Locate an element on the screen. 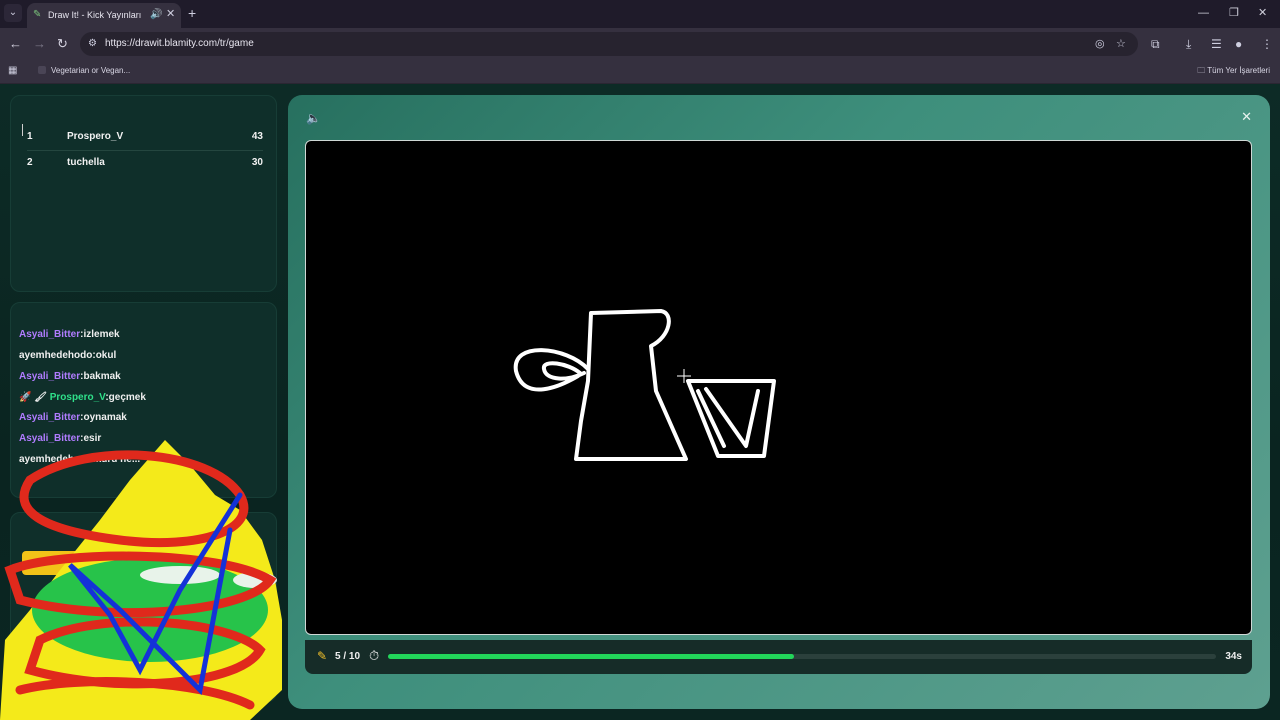 The width and height of the screenshot is (1280, 720). drawing-strokes is located at coordinates (644, 385).